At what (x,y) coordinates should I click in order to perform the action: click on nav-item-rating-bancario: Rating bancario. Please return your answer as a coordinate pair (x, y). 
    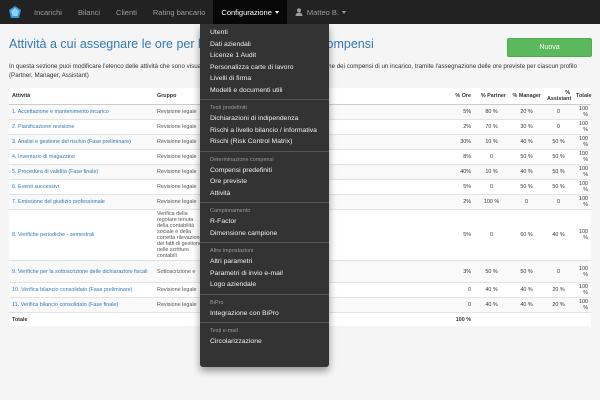
    Looking at the image, I should click on (179, 12).